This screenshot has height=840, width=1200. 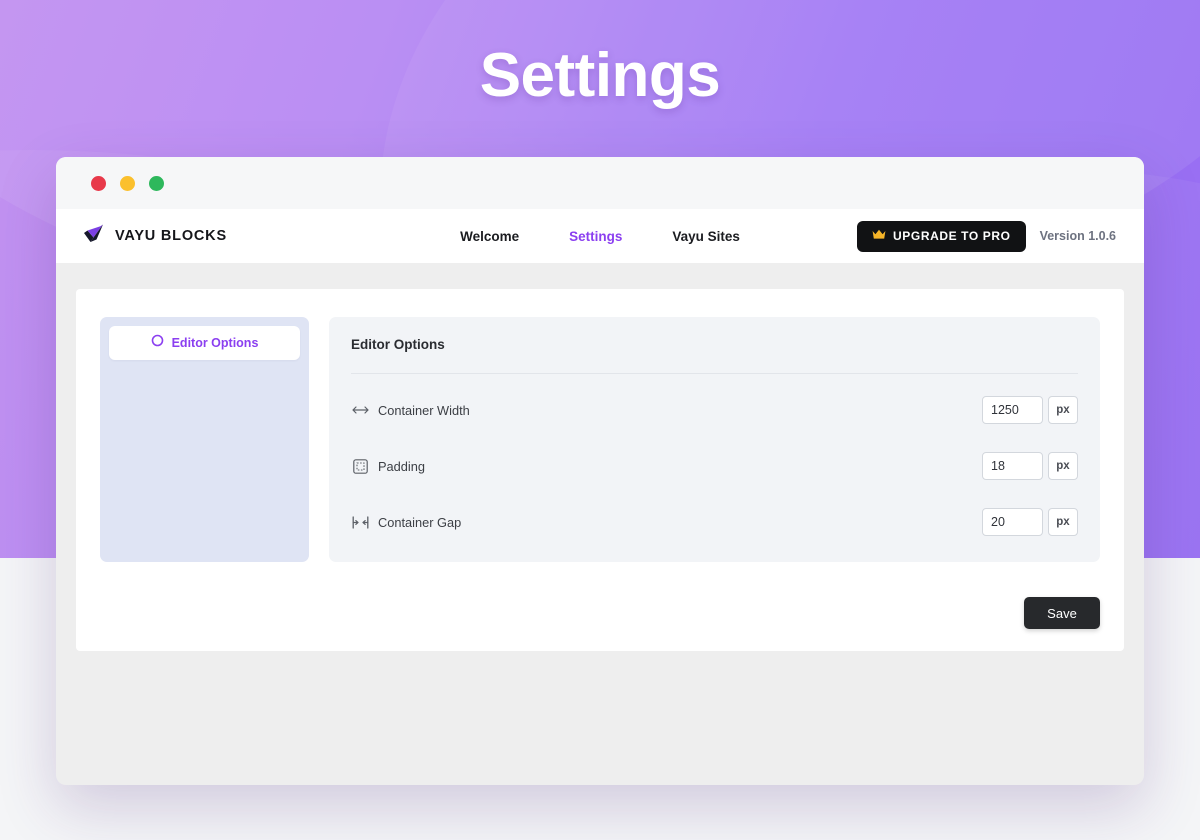 I want to click on upgrade-to-pro-button: UPGRADE TO PRO, so click(x=941, y=236).